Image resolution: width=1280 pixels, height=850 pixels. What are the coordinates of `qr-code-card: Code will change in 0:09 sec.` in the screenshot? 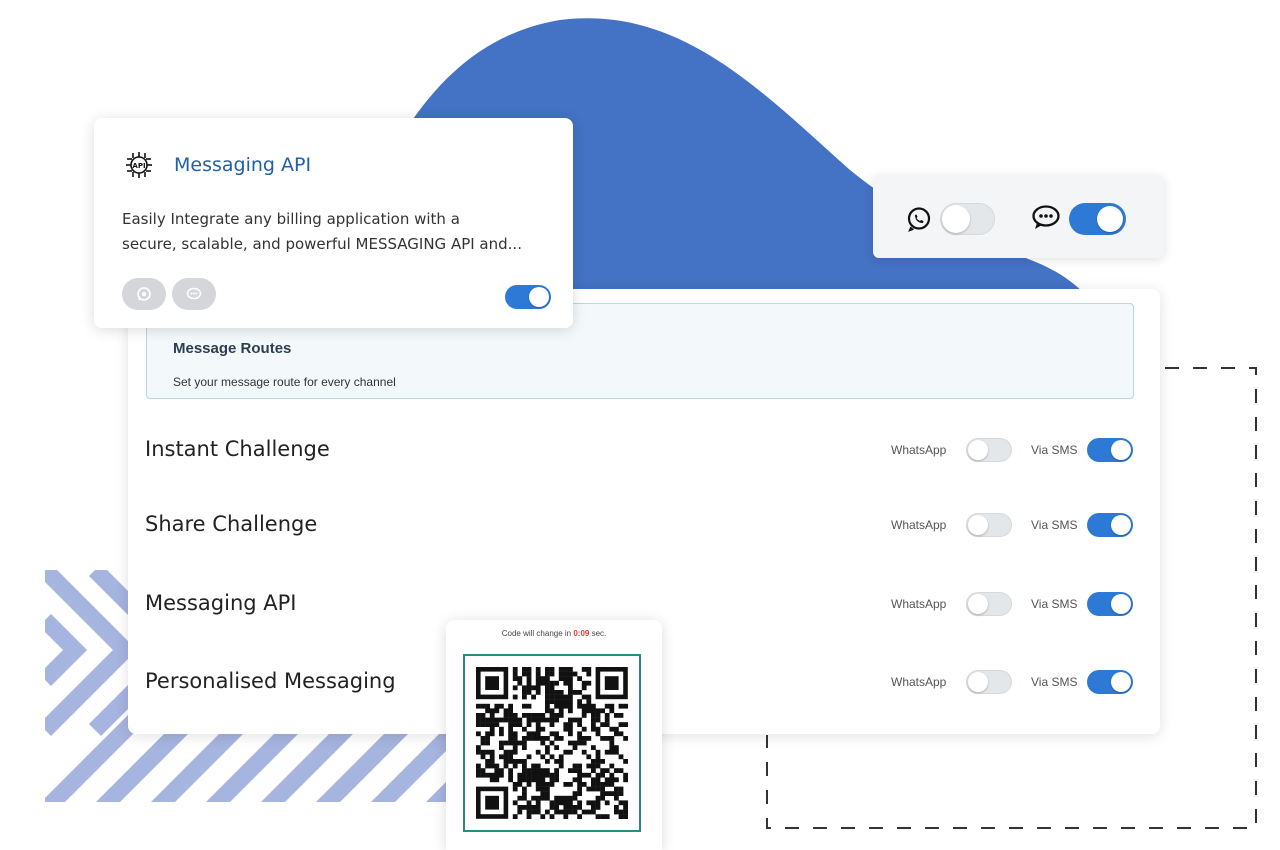 It's located at (554, 735).